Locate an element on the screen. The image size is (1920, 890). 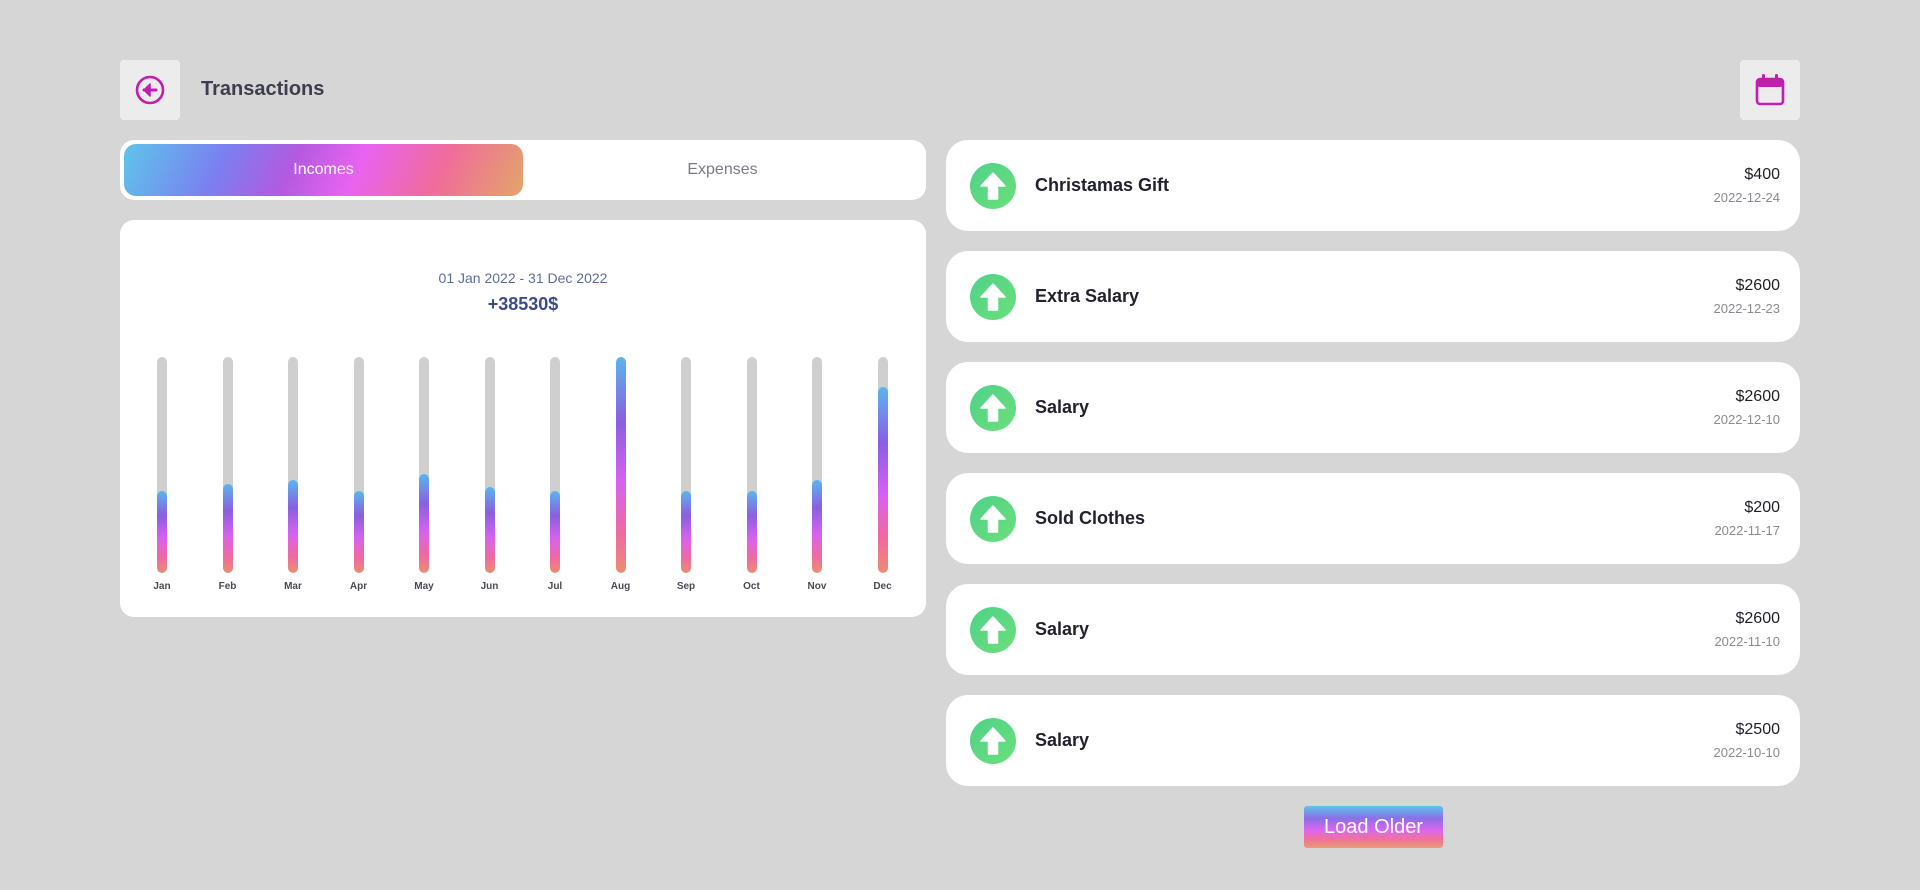
bar-fill-mar is located at coordinates (293, 526).